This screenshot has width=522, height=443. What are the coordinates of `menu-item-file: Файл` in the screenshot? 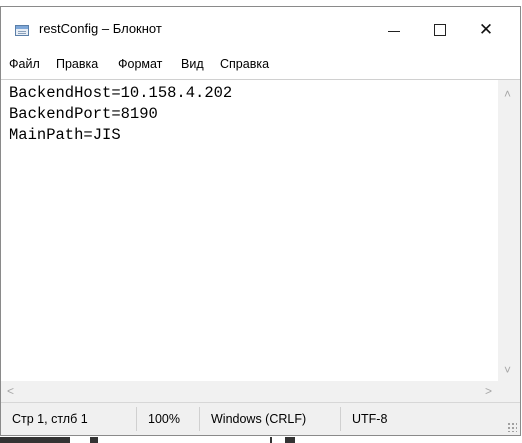 It's located at (24, 64).